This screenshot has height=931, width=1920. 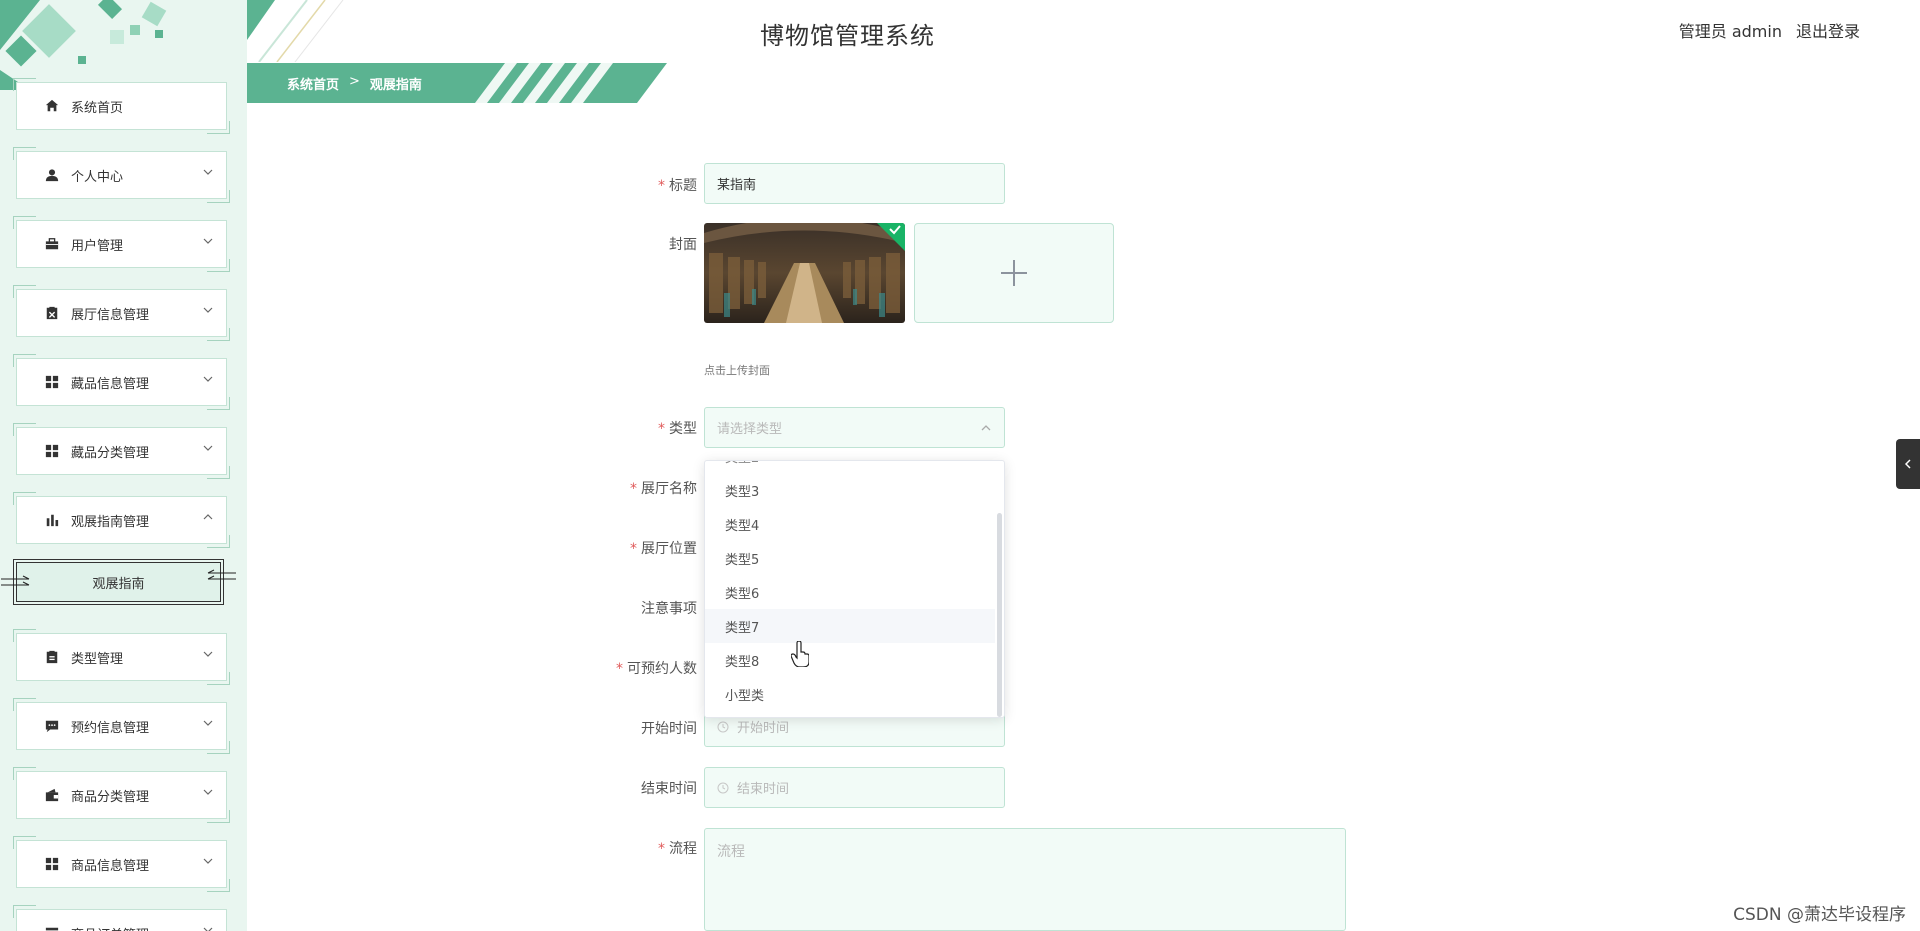 I want to click on end-time-input: 结束时间, so click(x=854, y=787).